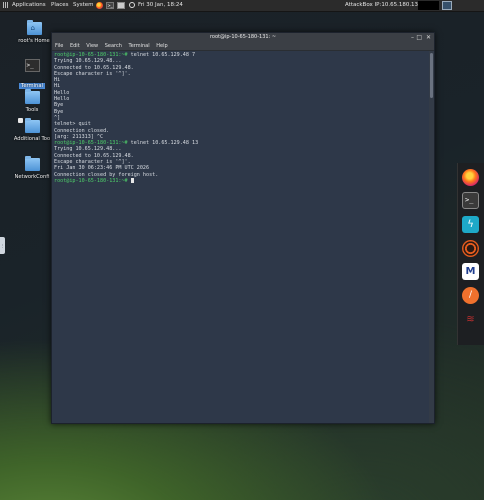 This screenshot has width=484, height=500. What do you see at coordinates (163, 143) in the screenshot?
I see `terminal-text: telnet 10.65.129.48 13` at bounding box center [163, 143].